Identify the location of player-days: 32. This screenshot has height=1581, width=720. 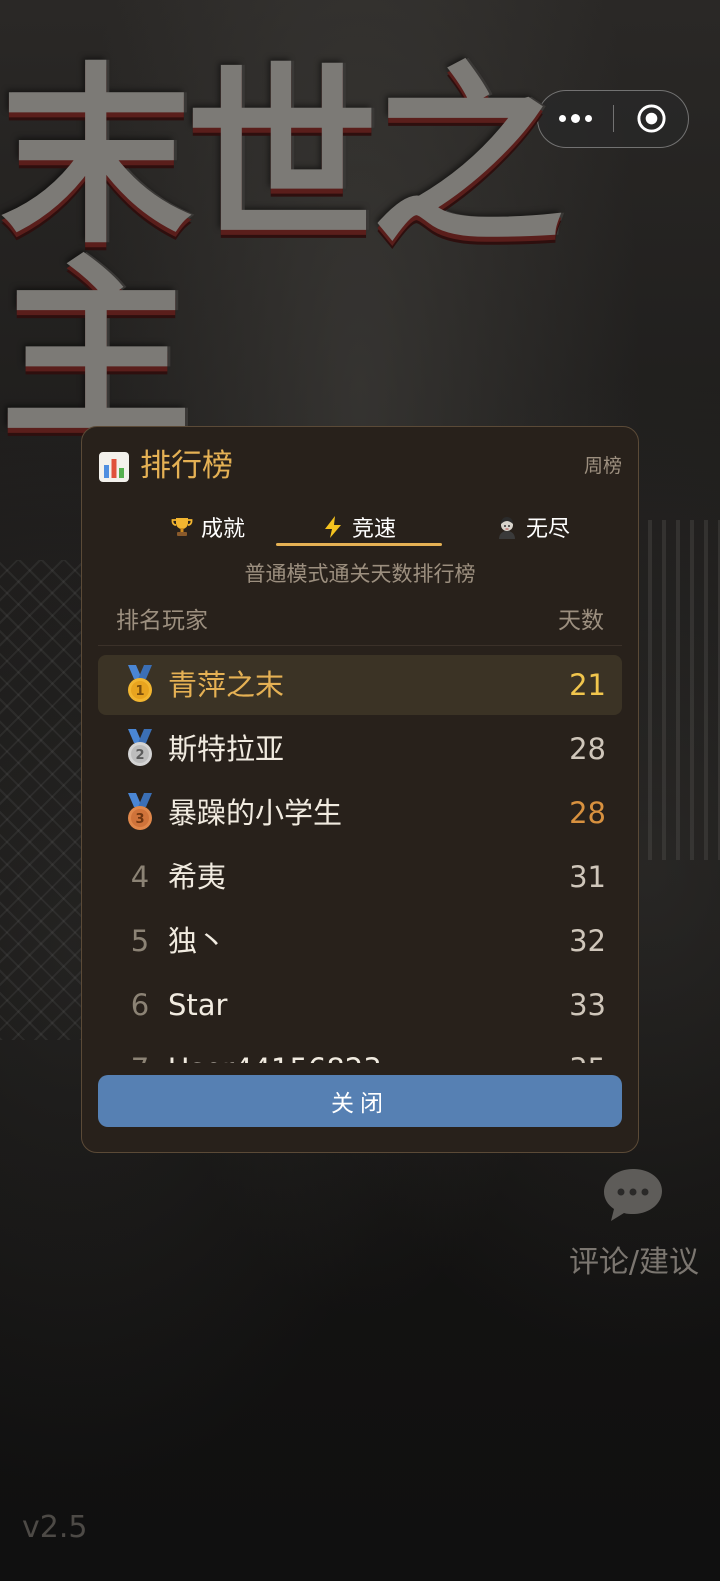
(587, 941).